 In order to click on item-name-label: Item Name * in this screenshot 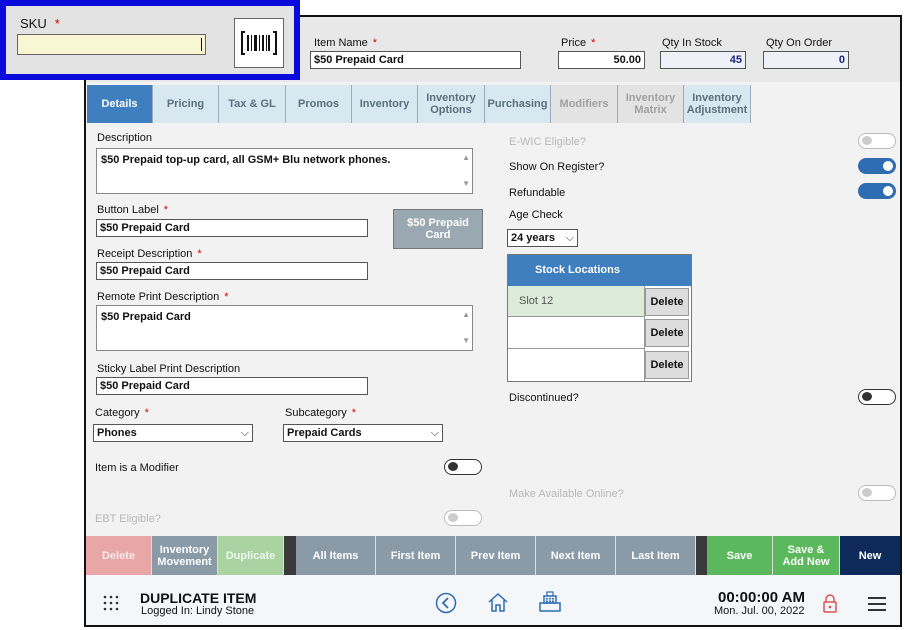, I will do `click(346, 43)`.